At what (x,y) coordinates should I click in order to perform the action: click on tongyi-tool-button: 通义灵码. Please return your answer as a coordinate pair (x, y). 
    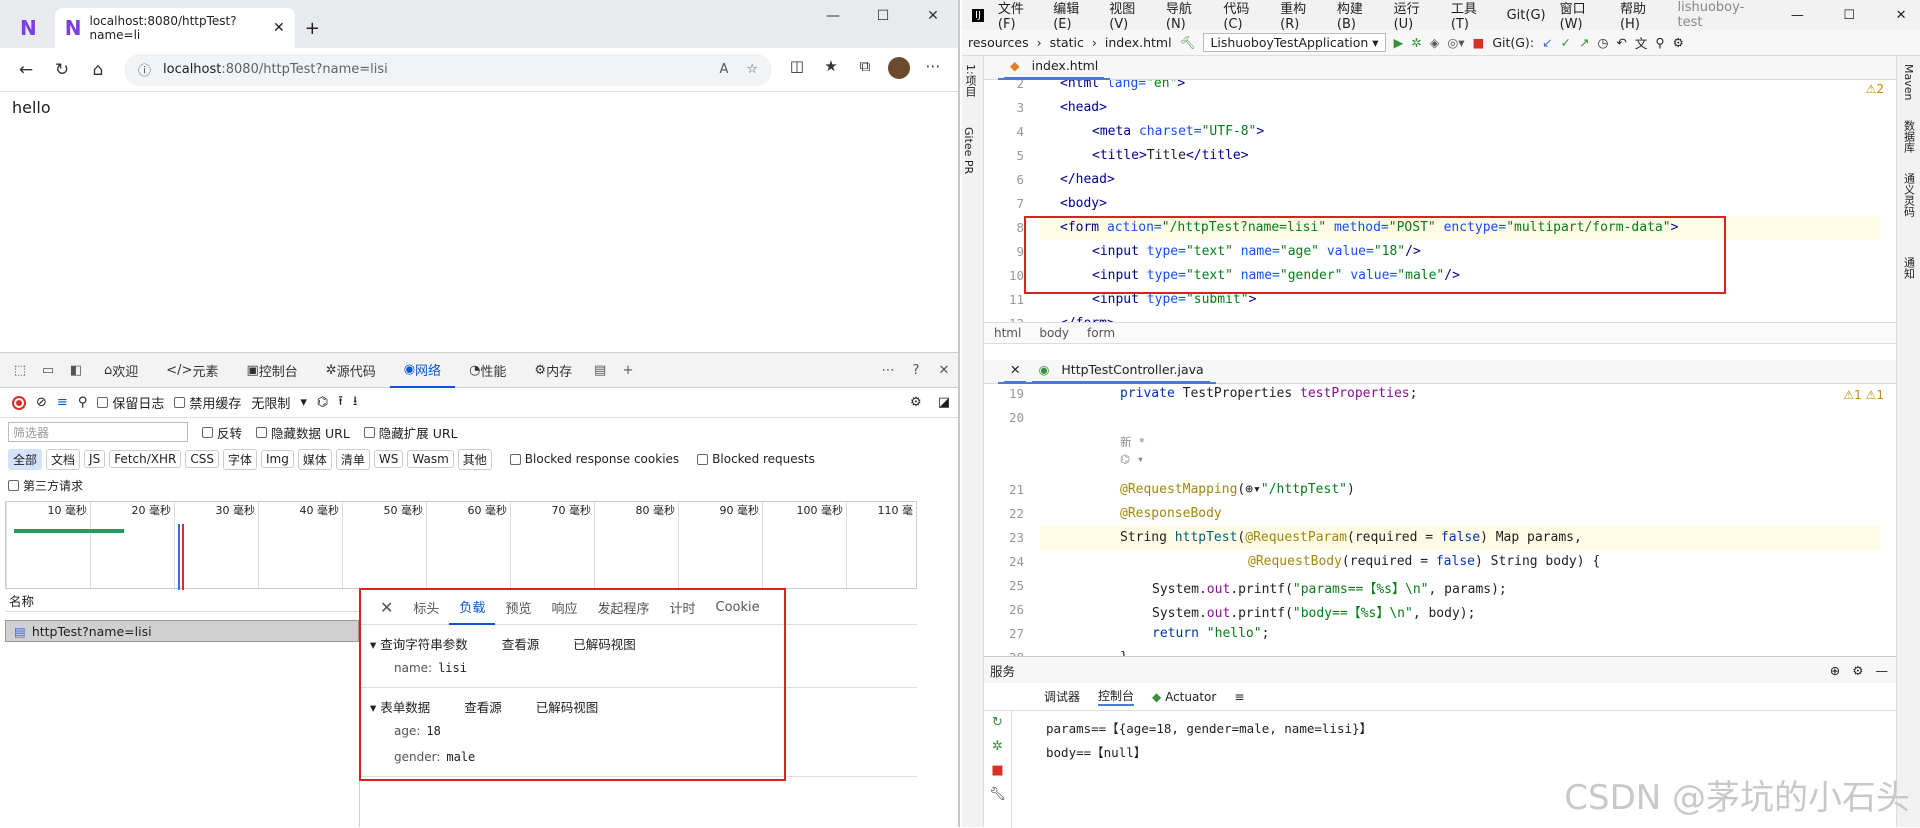
    Looking at the image, I should click on (1909, 195).